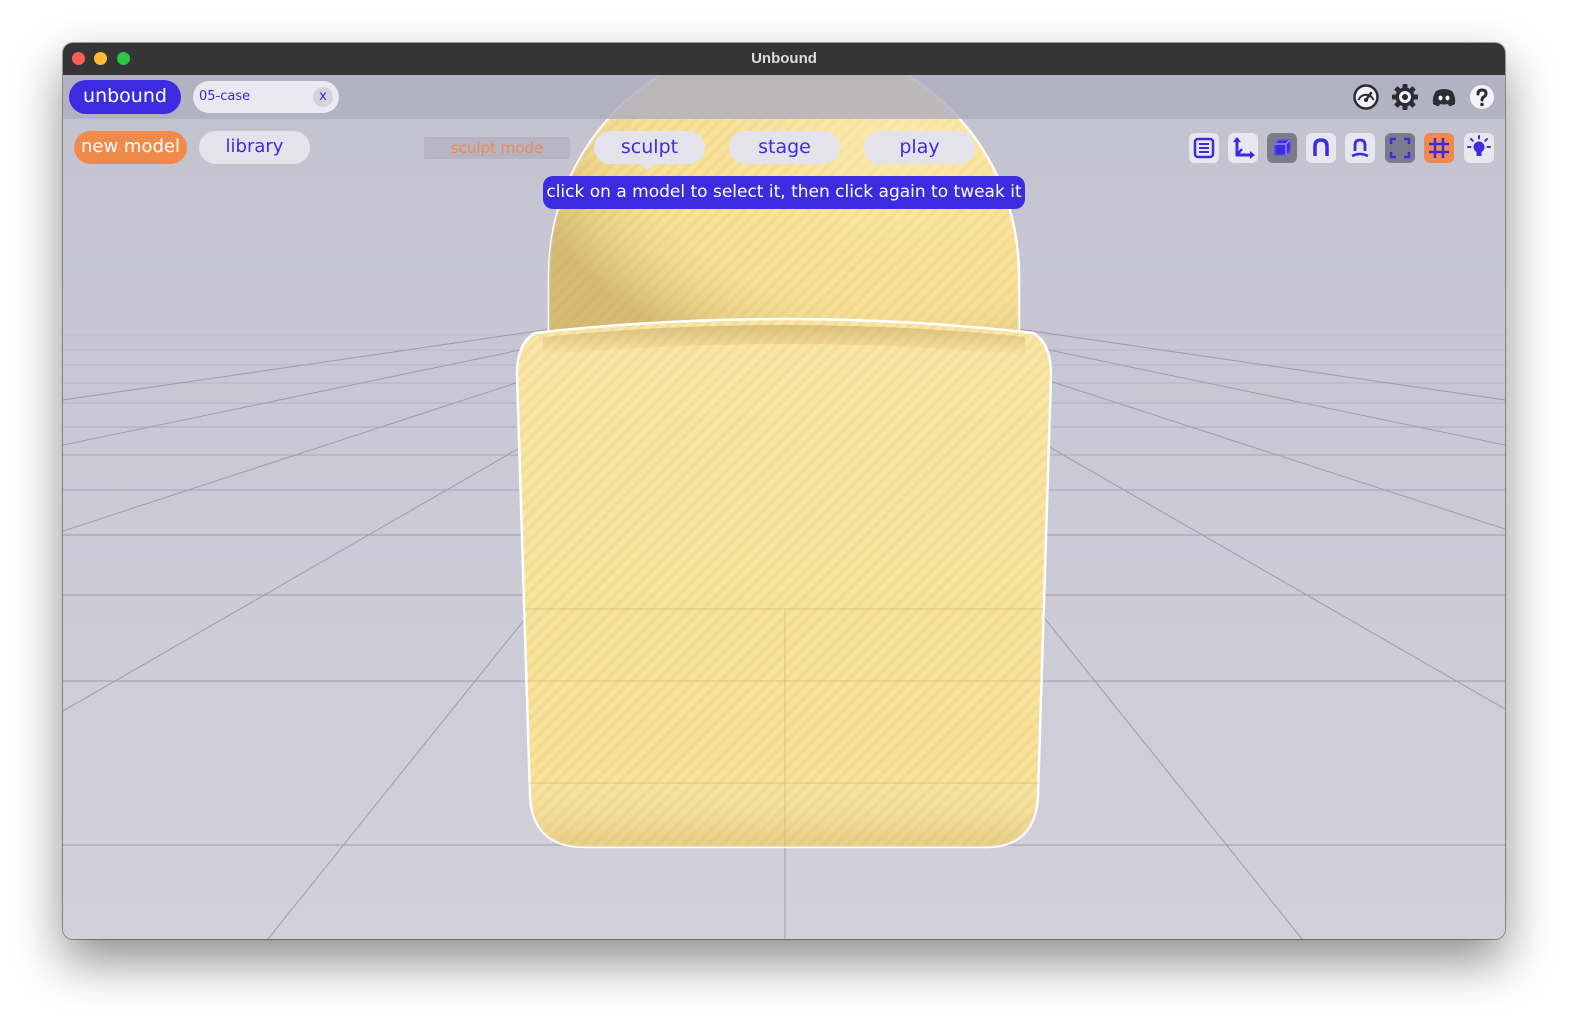 Image resolution: width=1570 pixels, height=1024 pixels. What do you see at coordinates (1321, 148) in the screenshot?
I see `magnet-icon` at bounding box center [1321, 148].